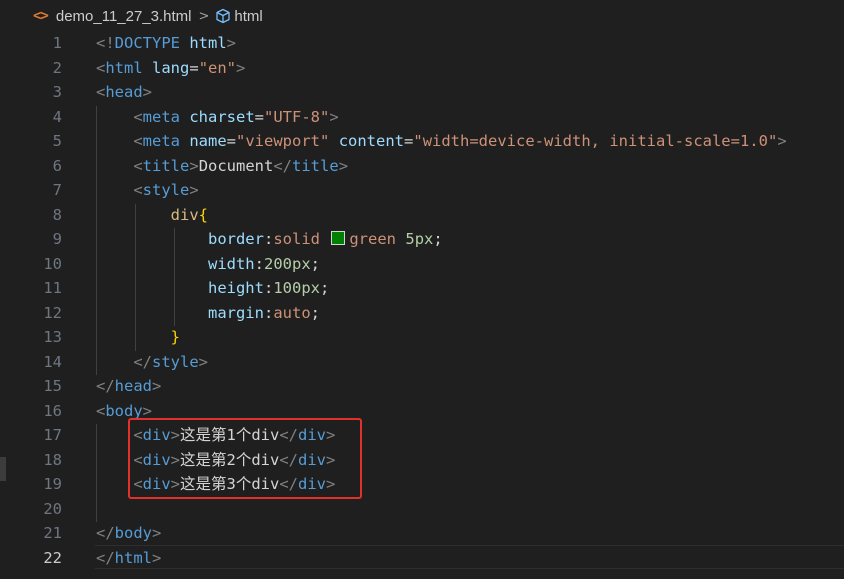 The height and width of the screenshot is (579, 844). Describe the element at coordinates (52, 337) in the screenshot. I see `line-number: 13` at that location.